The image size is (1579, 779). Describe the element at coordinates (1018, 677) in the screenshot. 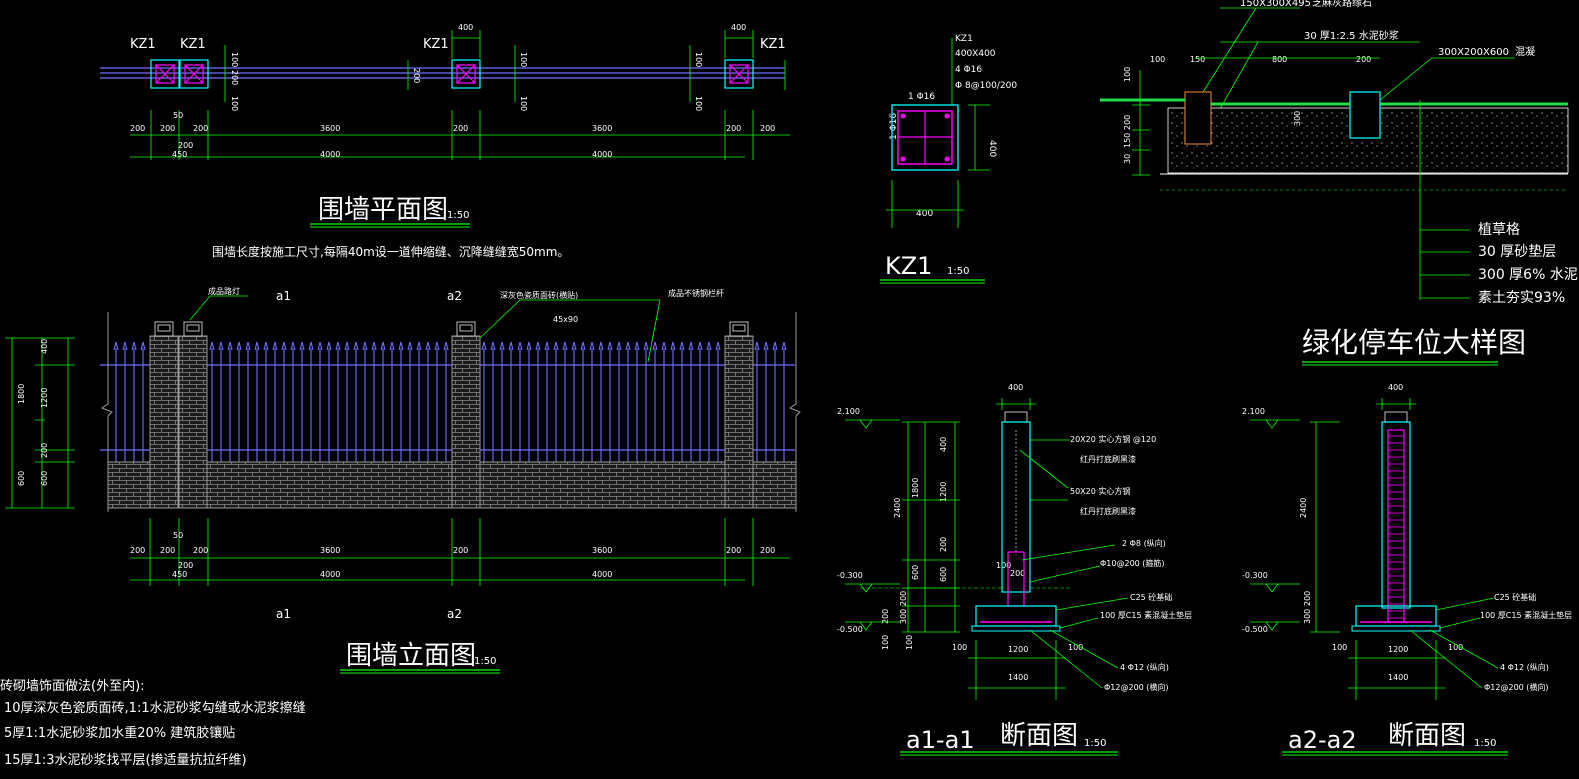

I see `sec-a1-bottom-dim: 1400` at that location.